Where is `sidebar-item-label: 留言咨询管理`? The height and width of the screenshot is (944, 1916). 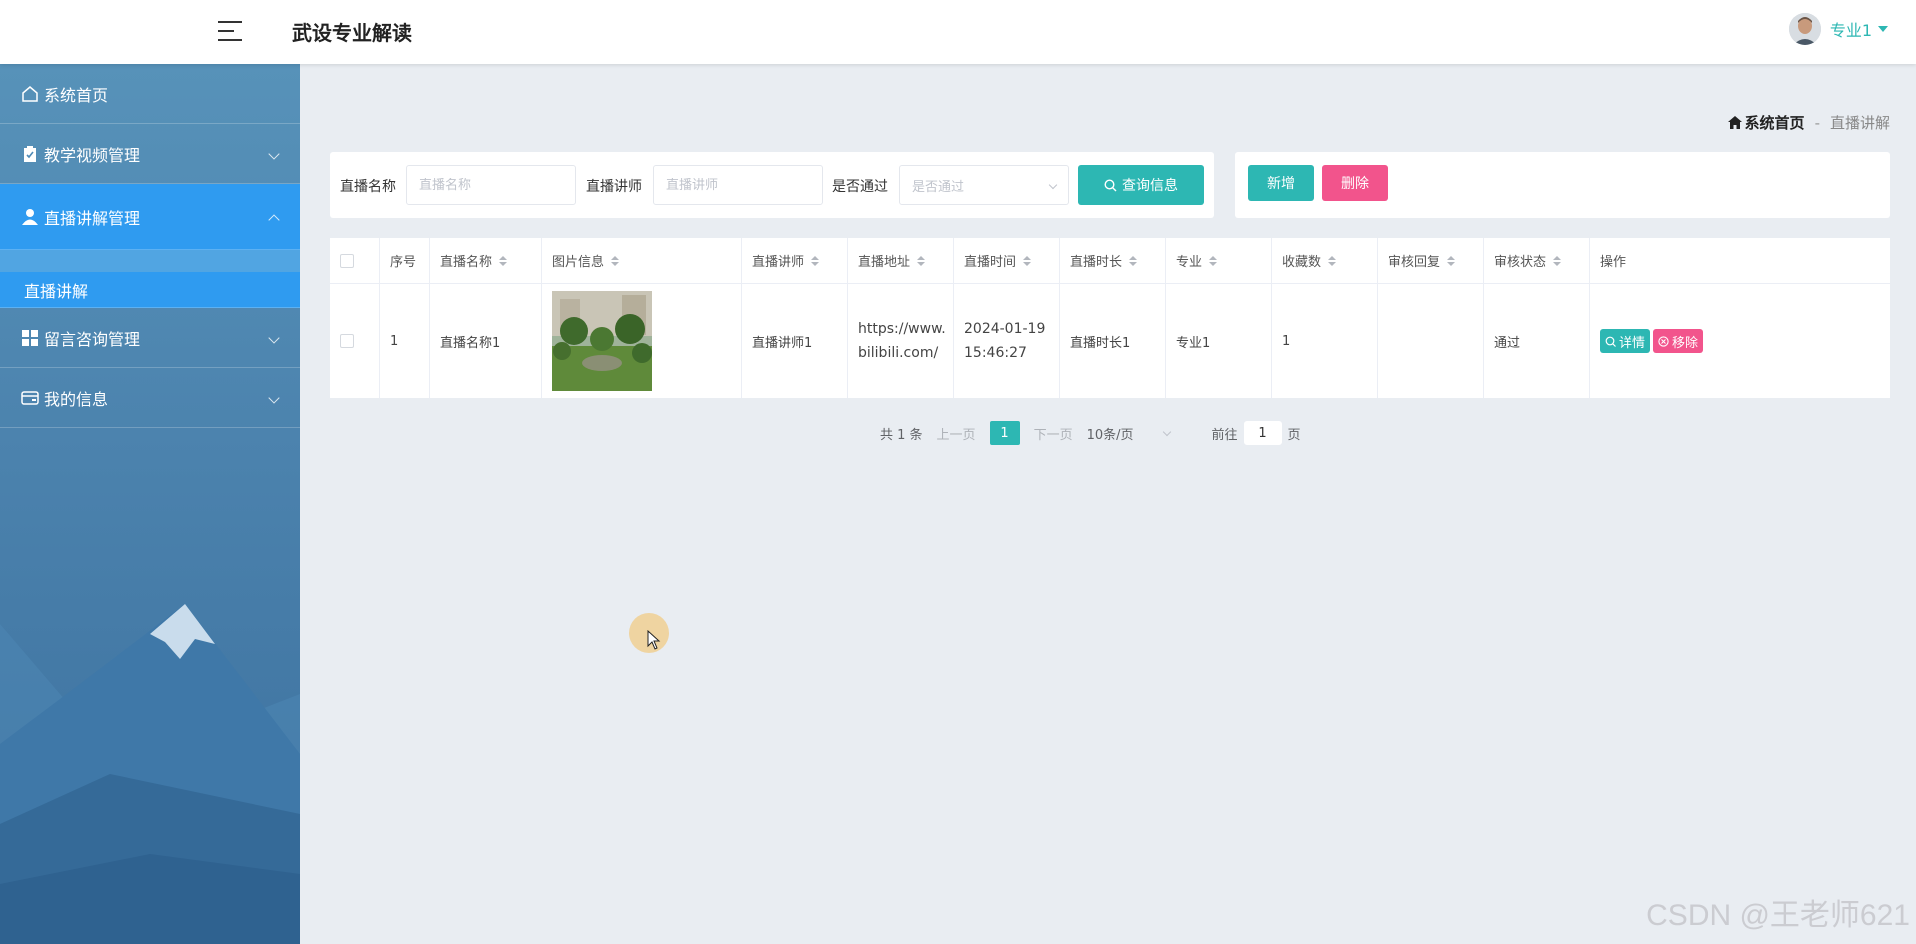
sidebar-item-label: 留言咨询管理 is located at coordinates (92, 339).